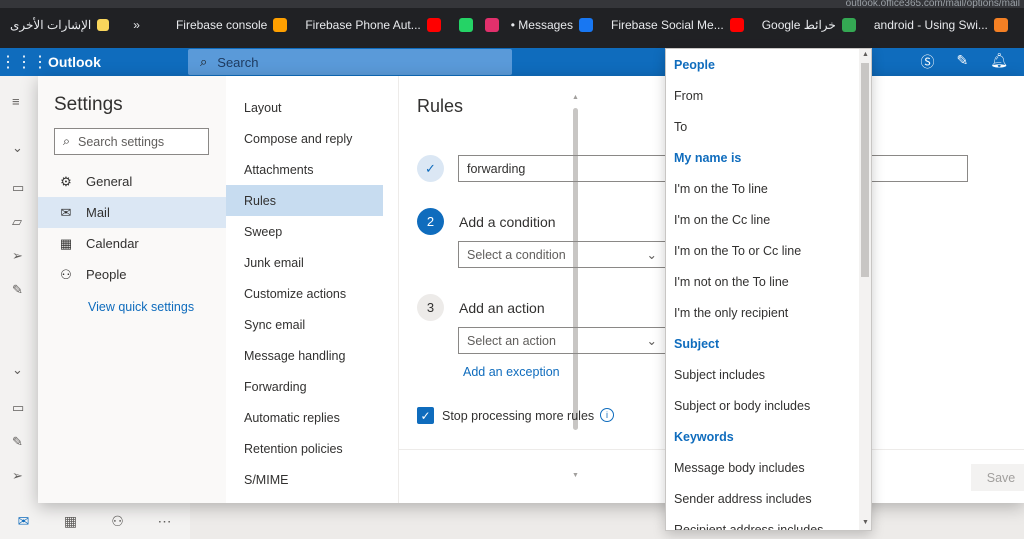  I want to click on bookmark-item: • Messages, so click(555, 25).